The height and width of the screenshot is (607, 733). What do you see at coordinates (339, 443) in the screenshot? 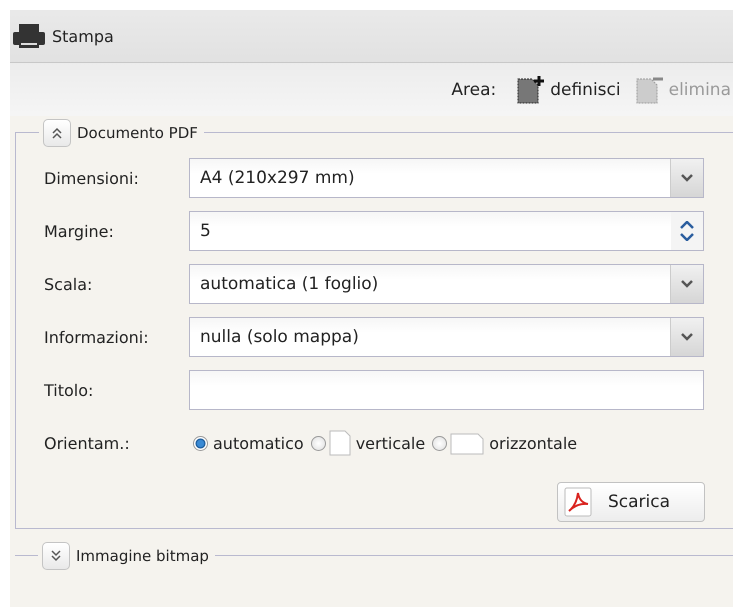
I see `portrait-page-icon` at bounding box center [339, 443].